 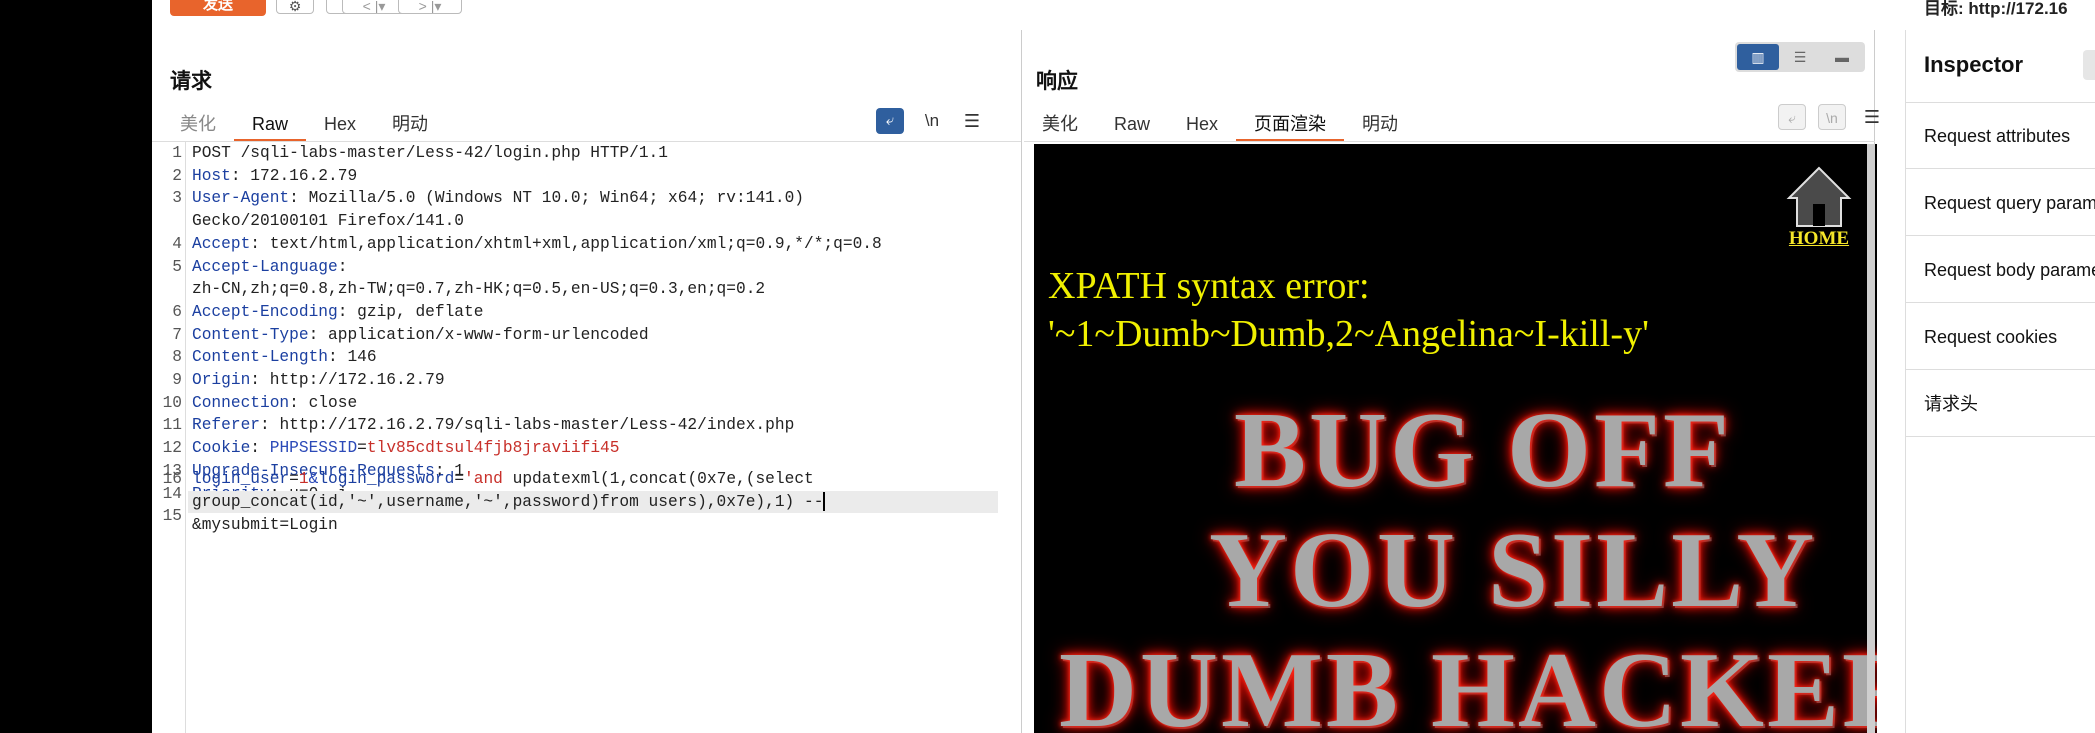 I want to click on error-line-1: XPATH syntax error:, so click(x=1209, y=286).